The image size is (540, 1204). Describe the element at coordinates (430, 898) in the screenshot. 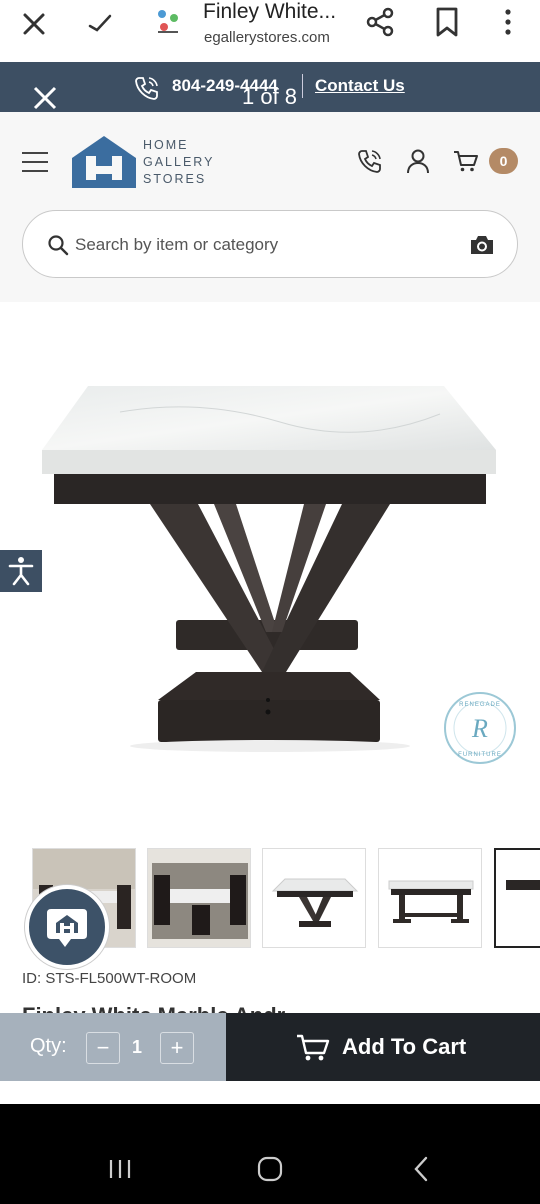

I see `thumbnail-table-front` at that location.